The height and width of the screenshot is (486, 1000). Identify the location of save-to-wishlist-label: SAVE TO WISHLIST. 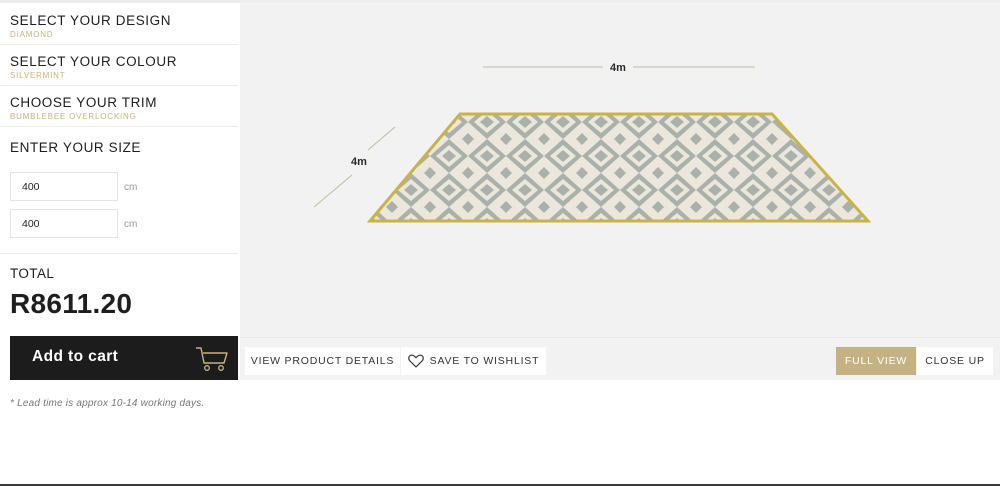
(484, 361).